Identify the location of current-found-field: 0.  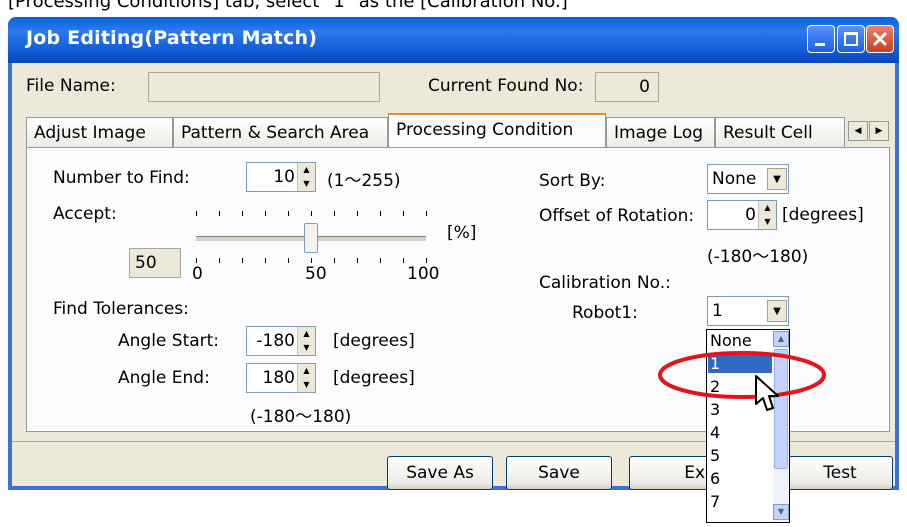
(627, 87).